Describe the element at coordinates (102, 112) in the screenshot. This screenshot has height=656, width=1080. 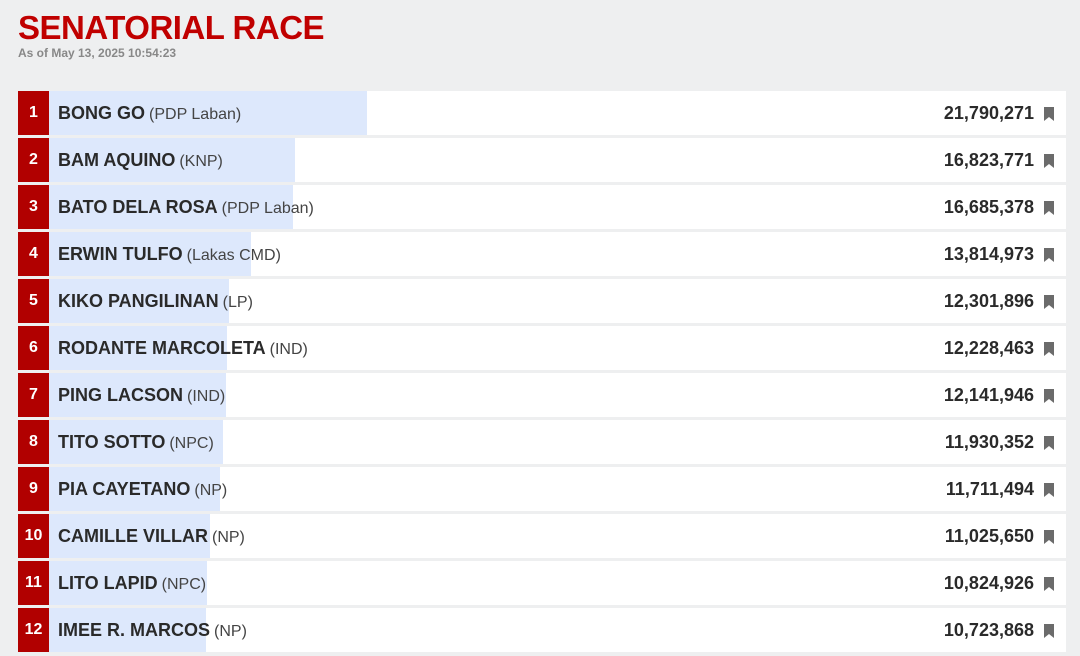
I see `candidate-name: BONG GO` at that location.